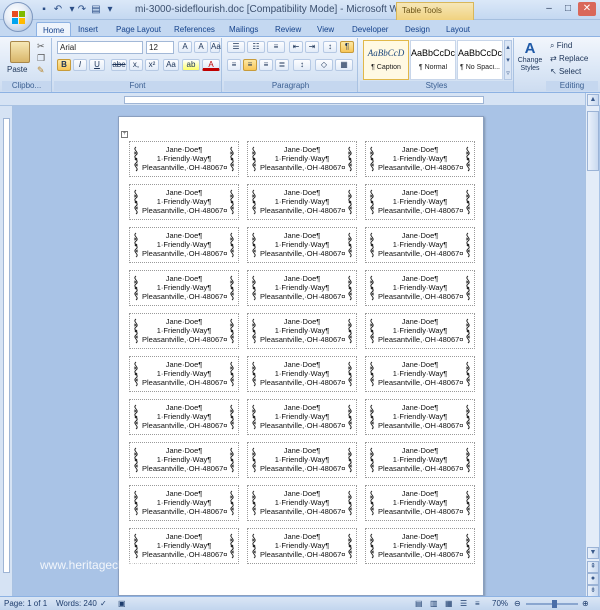 This screenshot has height=610, width=600. What do you see at coordinates (64, 65) in the screenshot?
I see `bold-button: B` at bounding box center [64, 65].